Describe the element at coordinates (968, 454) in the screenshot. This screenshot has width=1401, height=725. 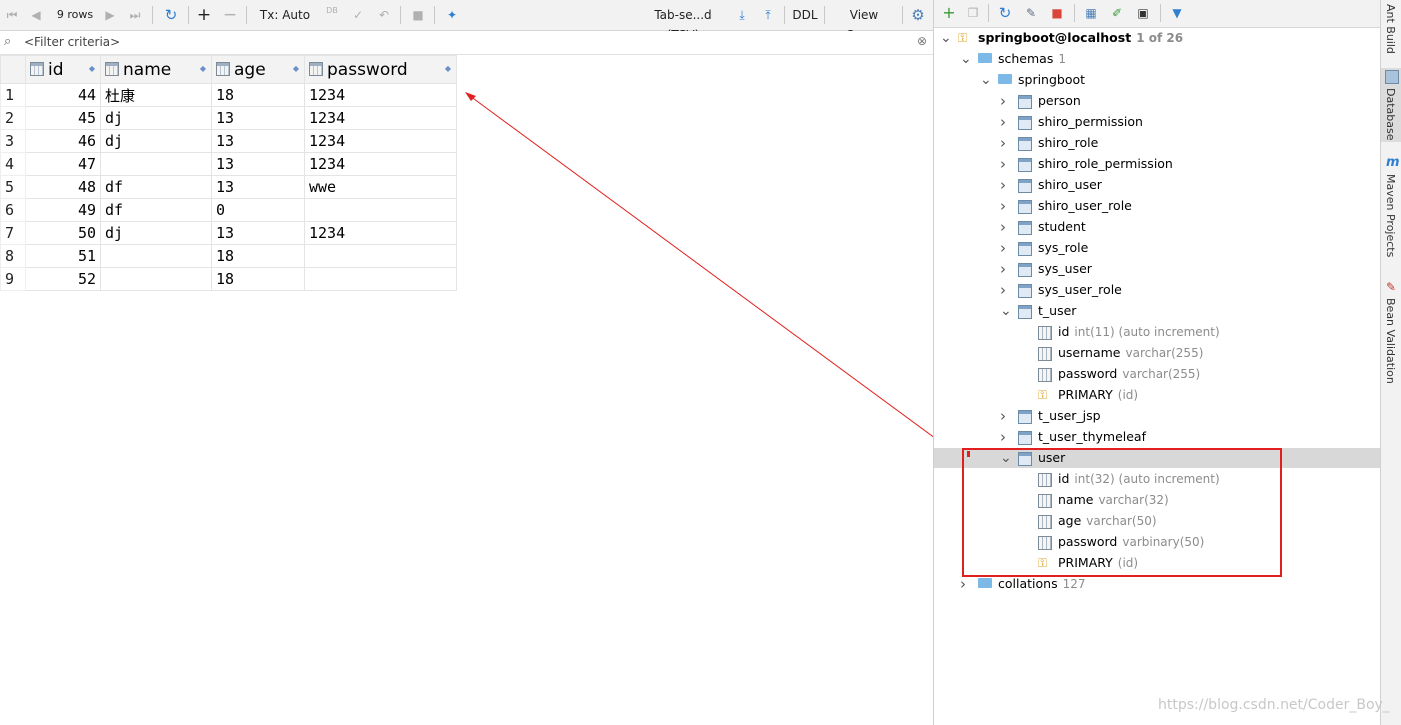
I see `annotation-marker` at that location.